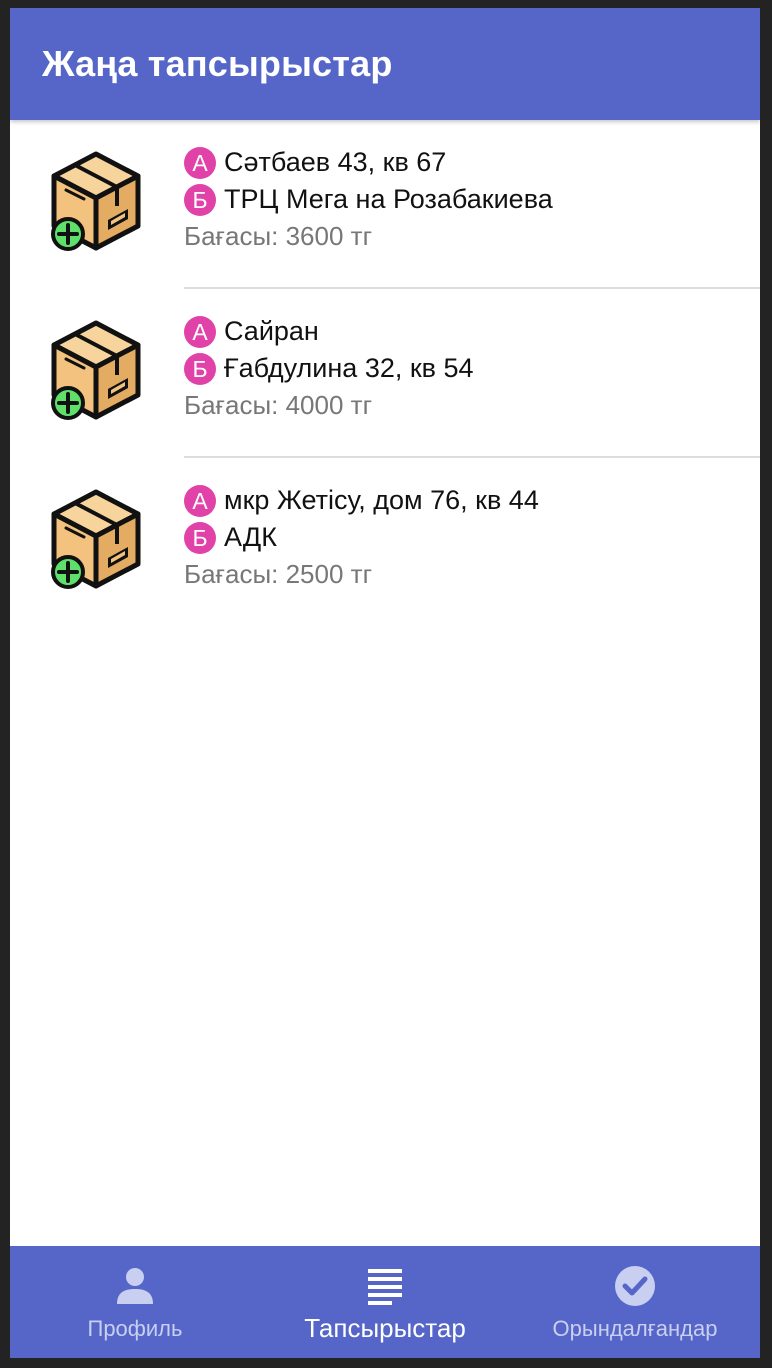  I want to click on dropoff-address: АДК, so click(250, 537).